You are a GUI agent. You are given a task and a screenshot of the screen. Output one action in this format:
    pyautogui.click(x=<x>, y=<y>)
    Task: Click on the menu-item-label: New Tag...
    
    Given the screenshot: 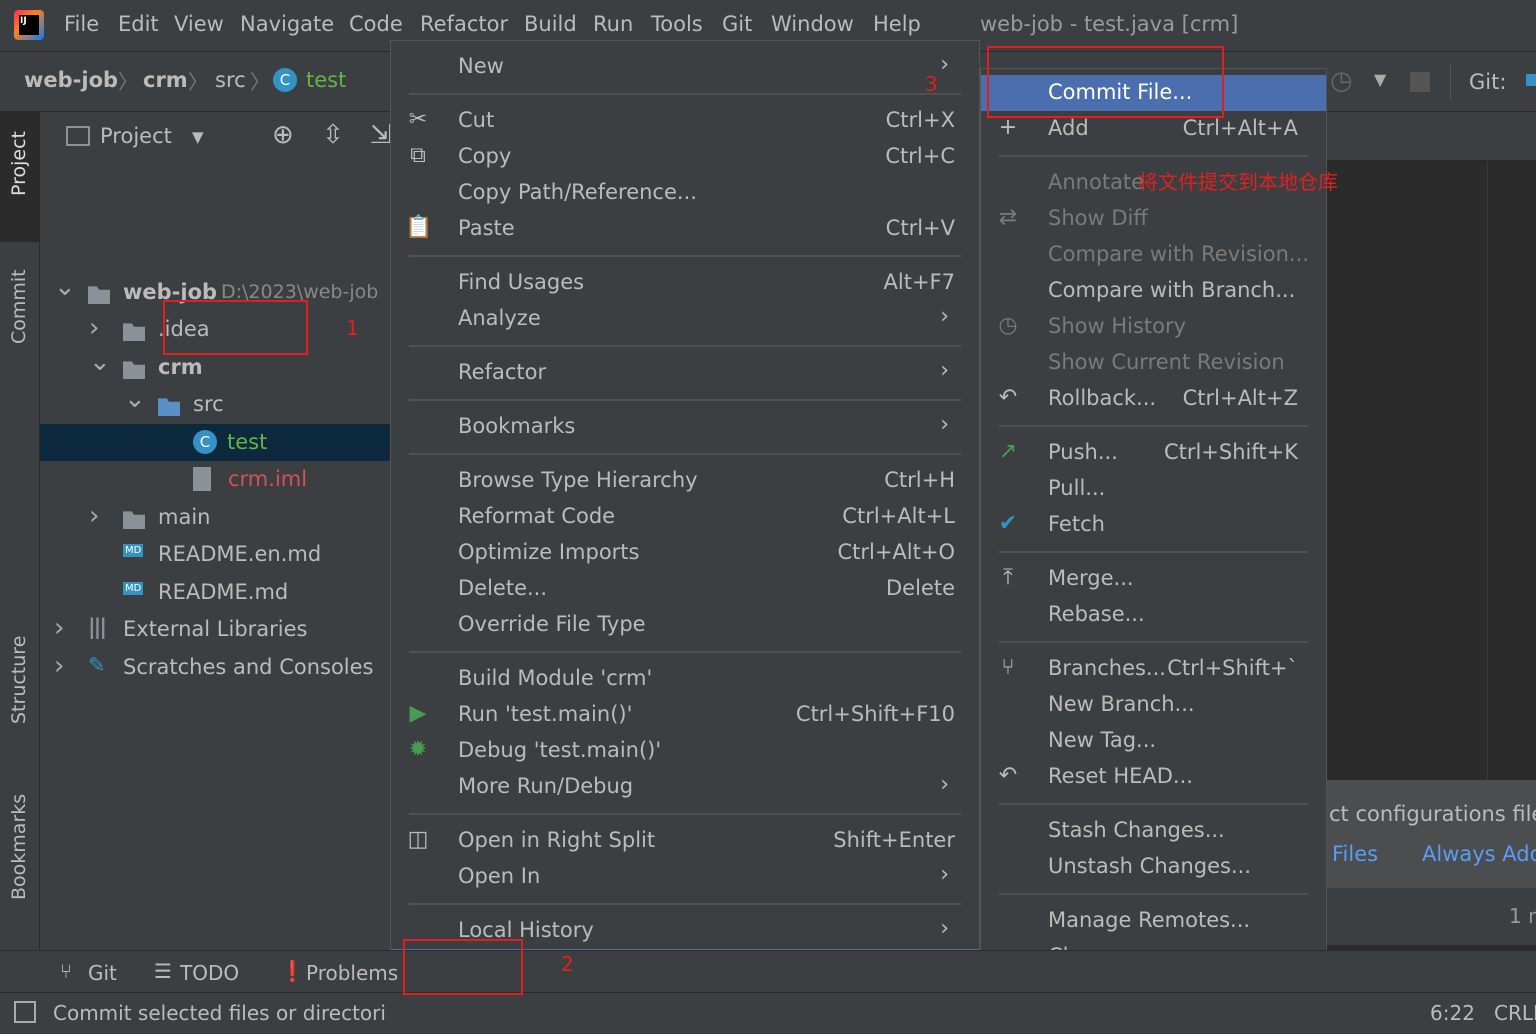 What is the action you would take?
    pyautogui.click(x=1102, y=740)
    